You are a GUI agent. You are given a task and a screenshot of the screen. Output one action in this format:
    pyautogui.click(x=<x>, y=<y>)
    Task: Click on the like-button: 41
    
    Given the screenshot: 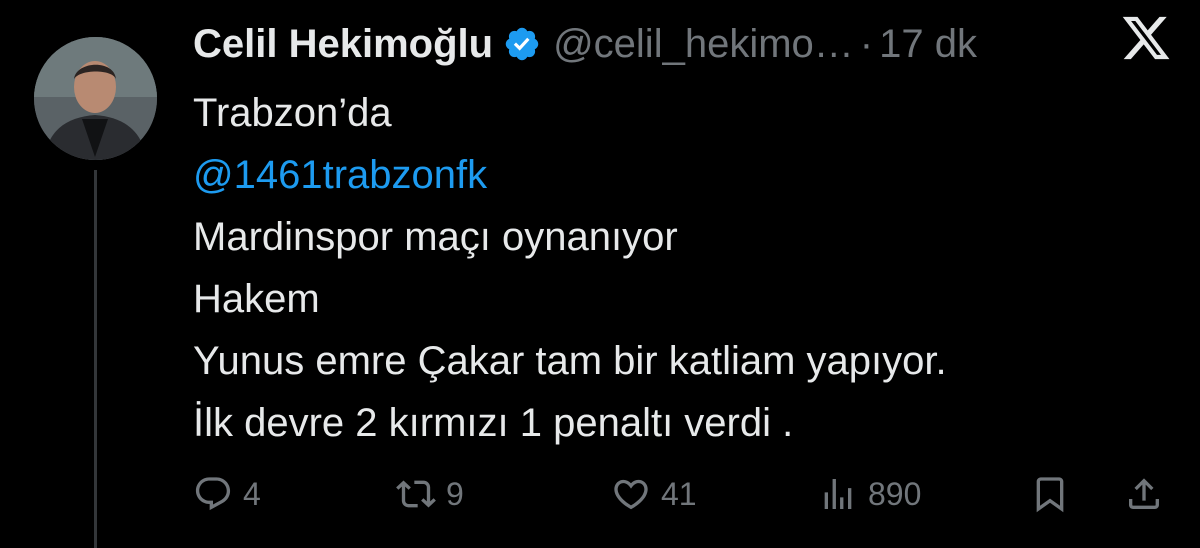 What is the action you would take?
    pyautogui.click(x=654, y=494)
    